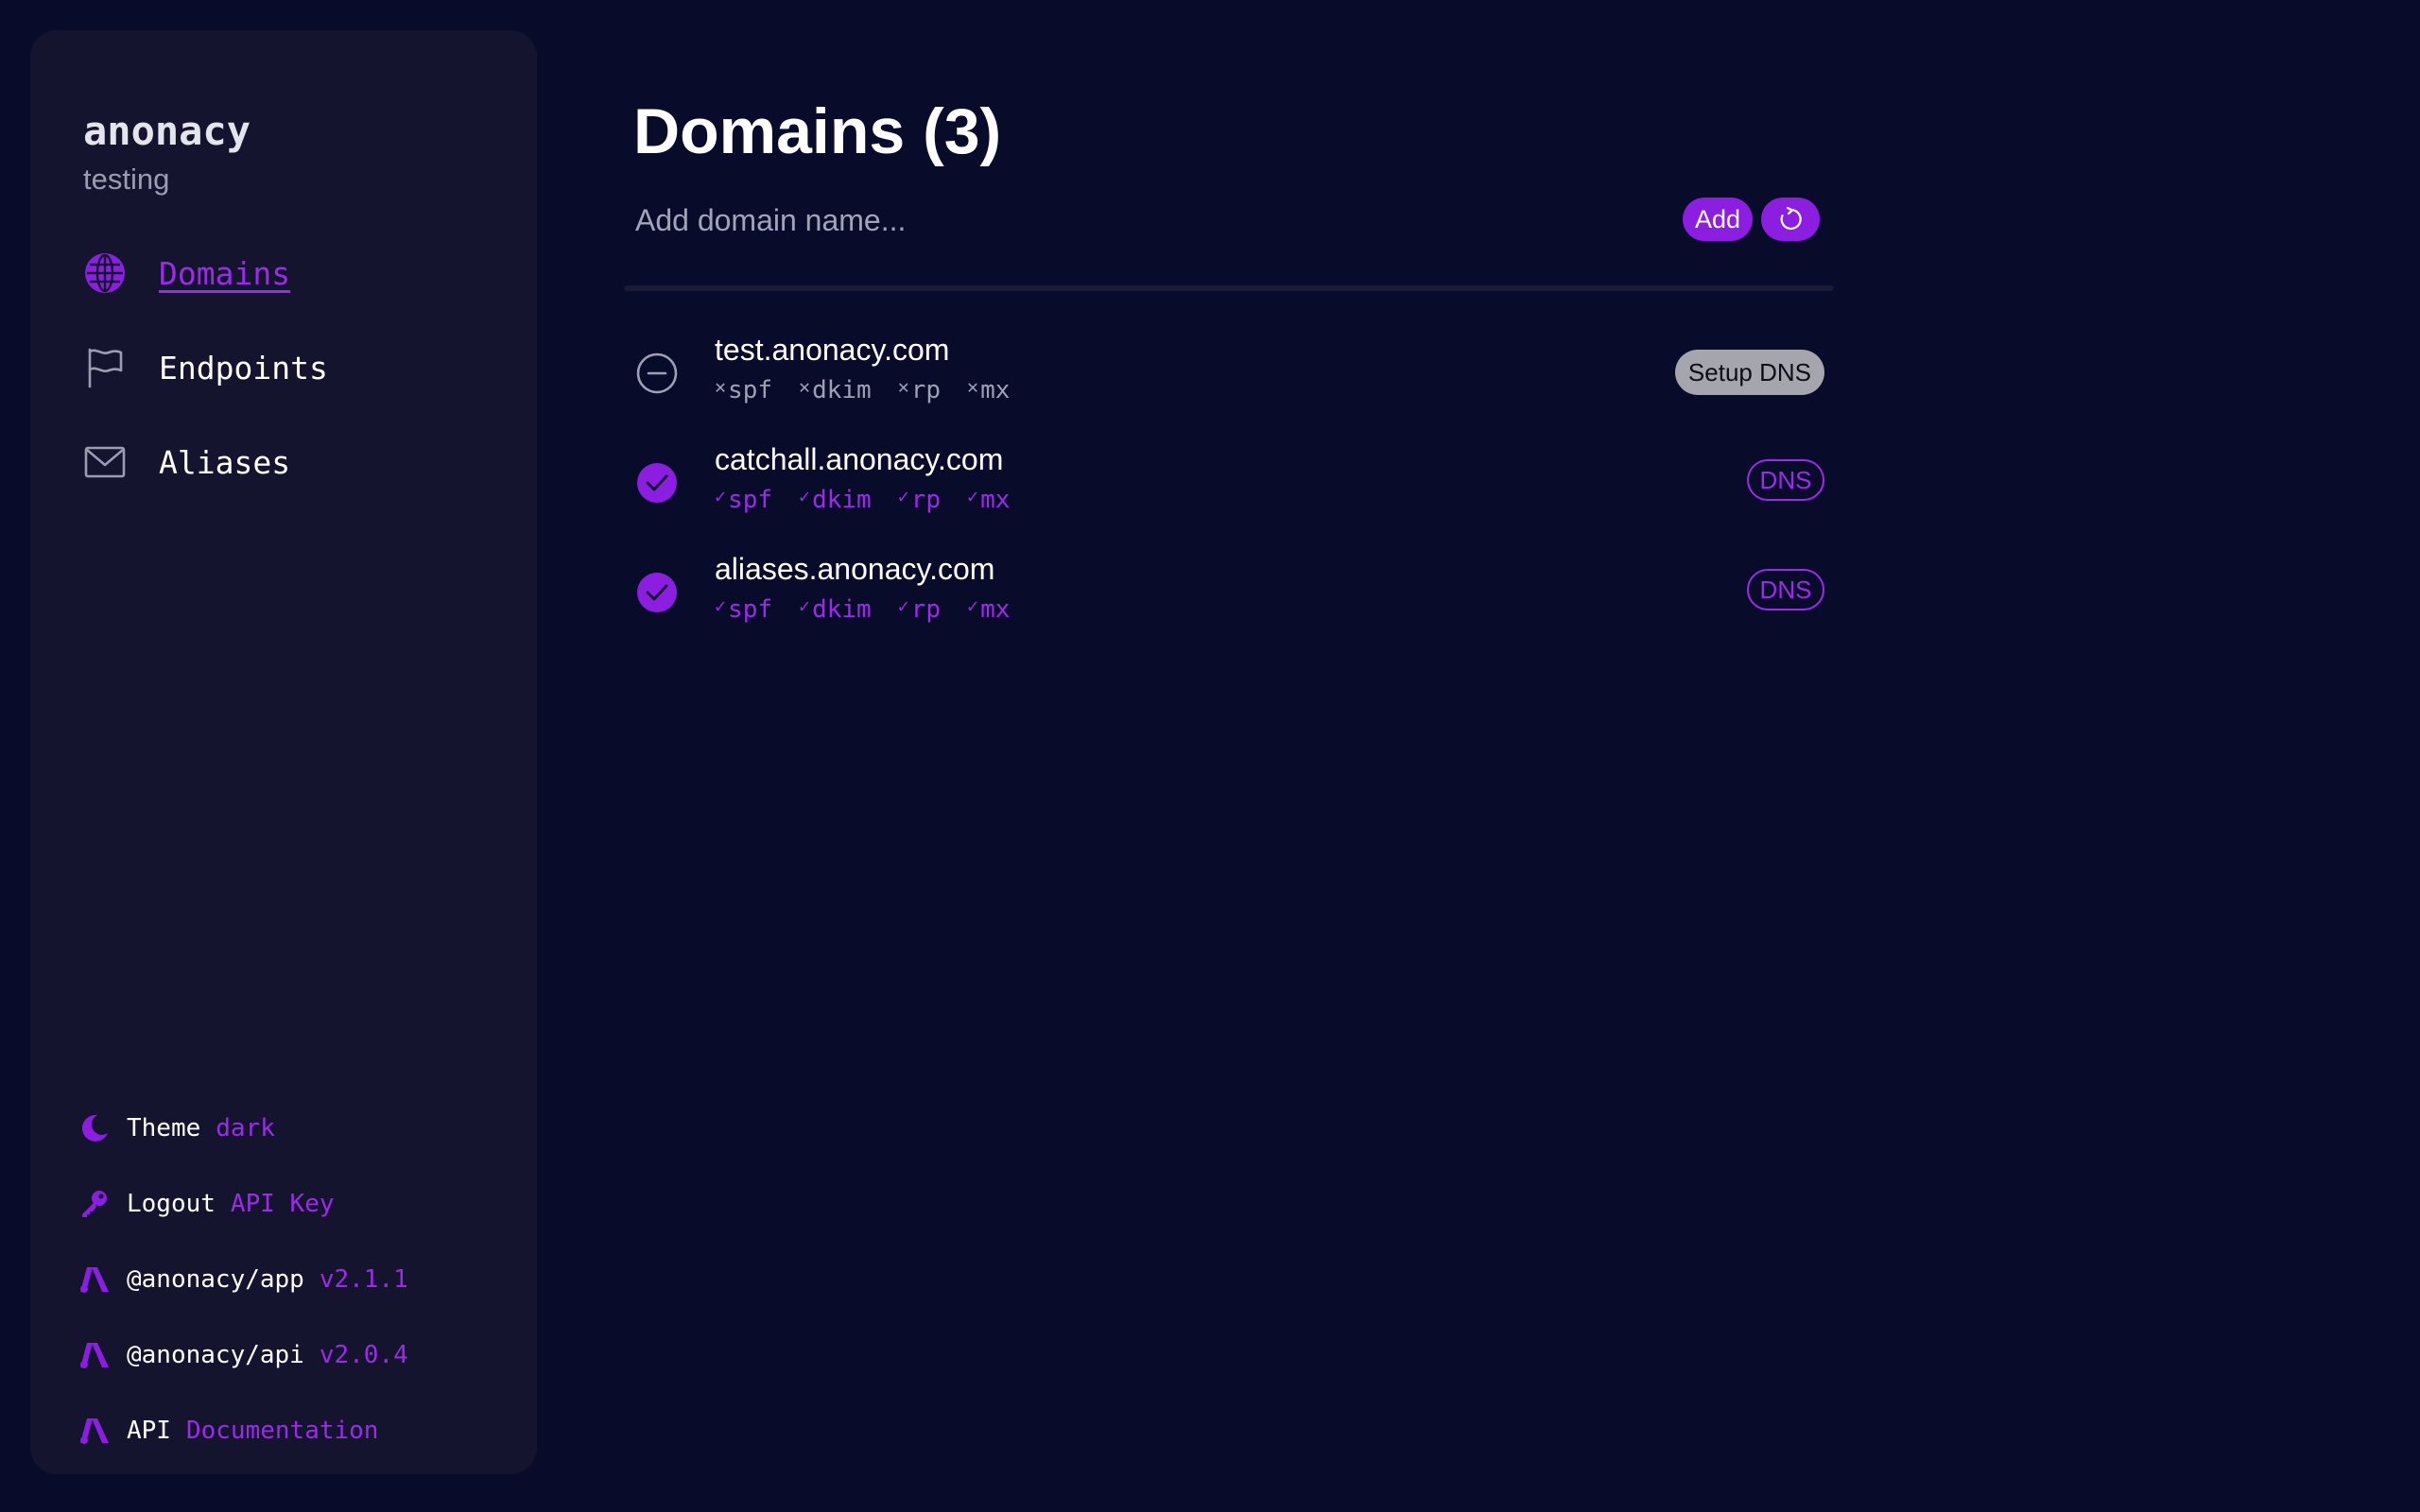 This screenshot has width=2420, height=1512. I want to click on footer-value: API Key, so click(282, 1204).